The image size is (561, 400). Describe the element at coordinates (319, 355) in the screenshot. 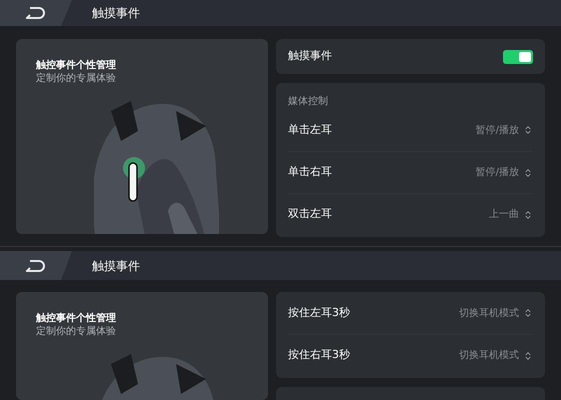

I see `setting-label: 按住右耳3秒` at that location.